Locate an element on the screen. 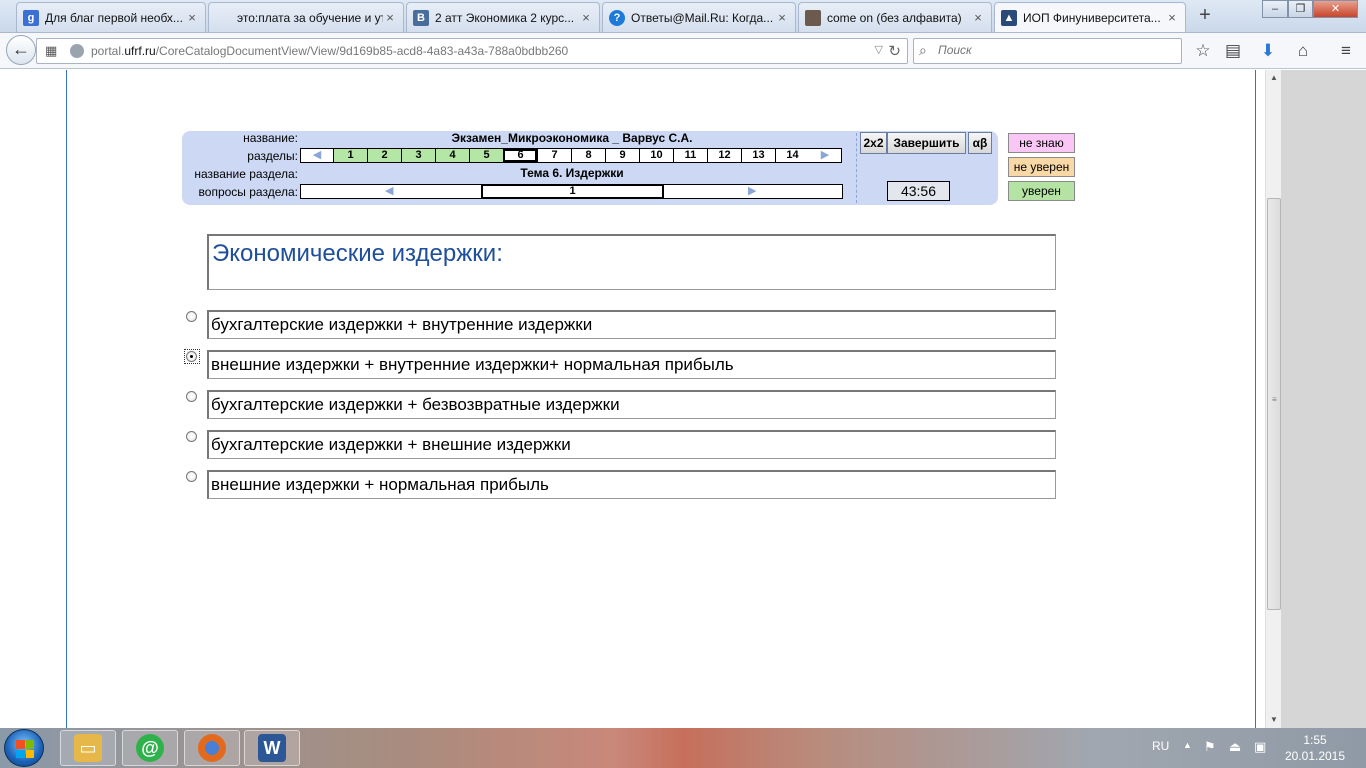 This screenshot has width=1366, height=768. section-cell-4: 4 is located at coordinates (452, 155).